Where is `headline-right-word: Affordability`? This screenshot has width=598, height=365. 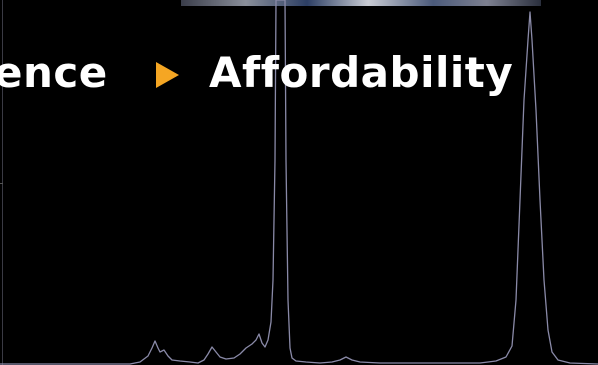 headline-right-word: Affordability is located at coordinates (361, 72).